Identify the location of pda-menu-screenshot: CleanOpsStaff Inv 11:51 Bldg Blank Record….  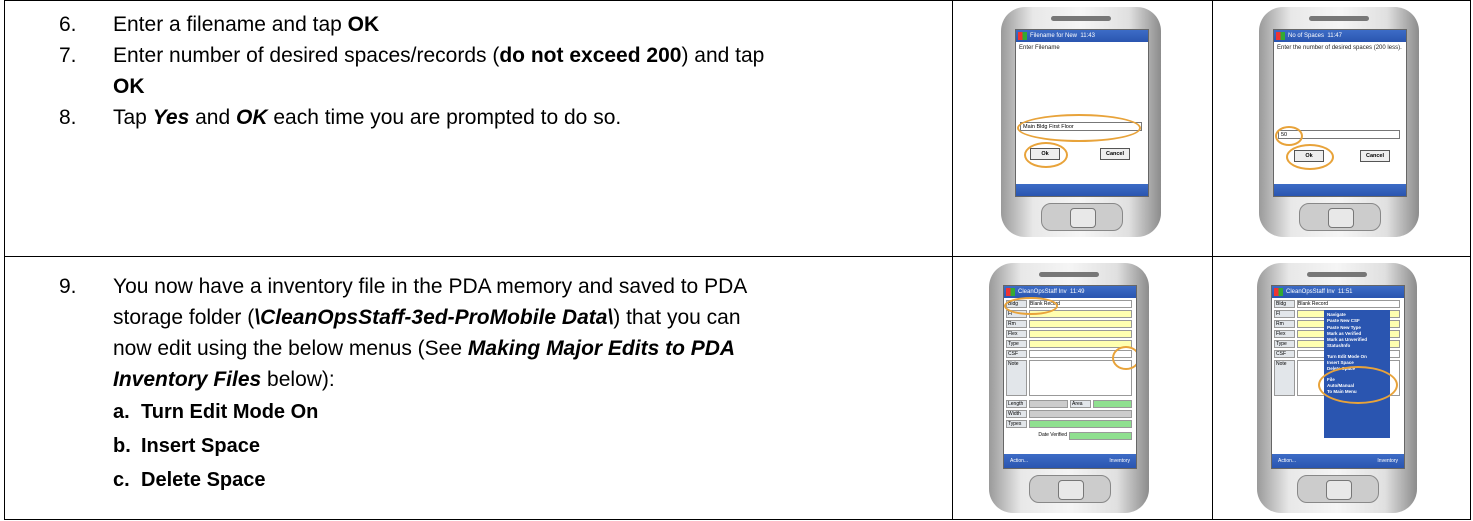
(1337, 388).